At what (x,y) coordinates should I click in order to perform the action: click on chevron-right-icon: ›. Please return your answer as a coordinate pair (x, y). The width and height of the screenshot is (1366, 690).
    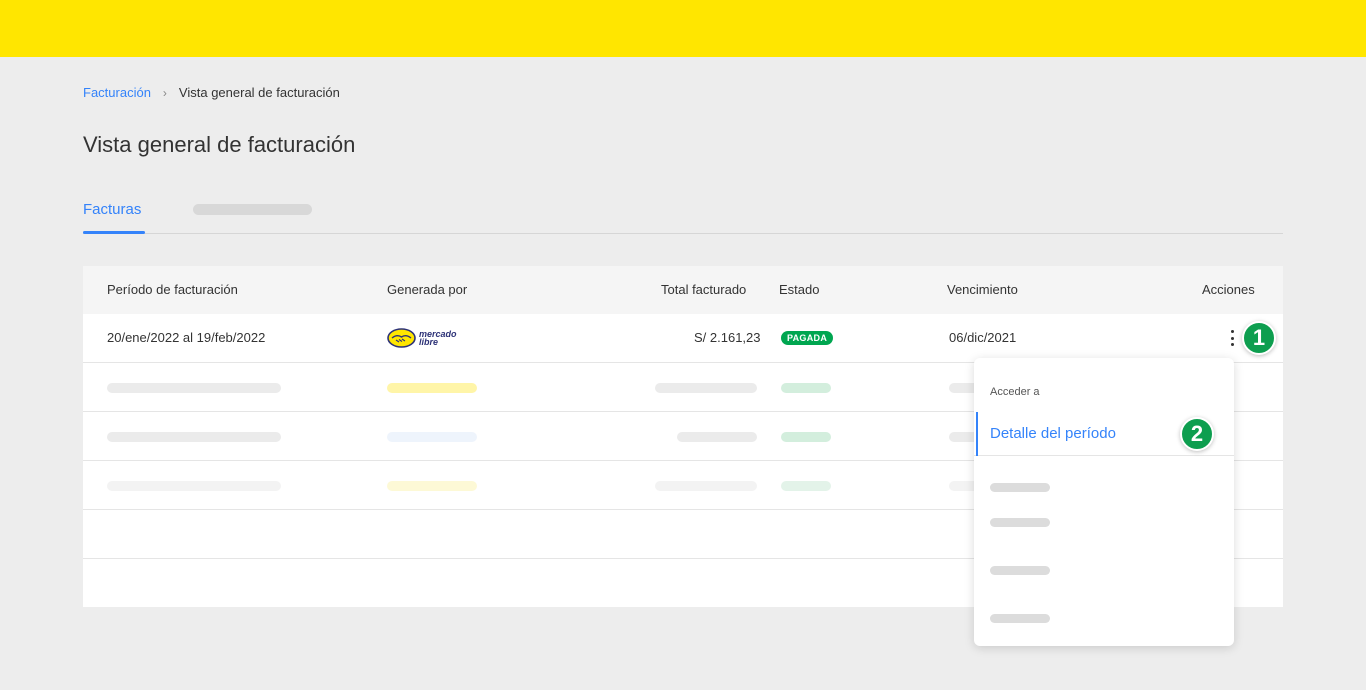
    Looking at the image, I should click on (164, 92).